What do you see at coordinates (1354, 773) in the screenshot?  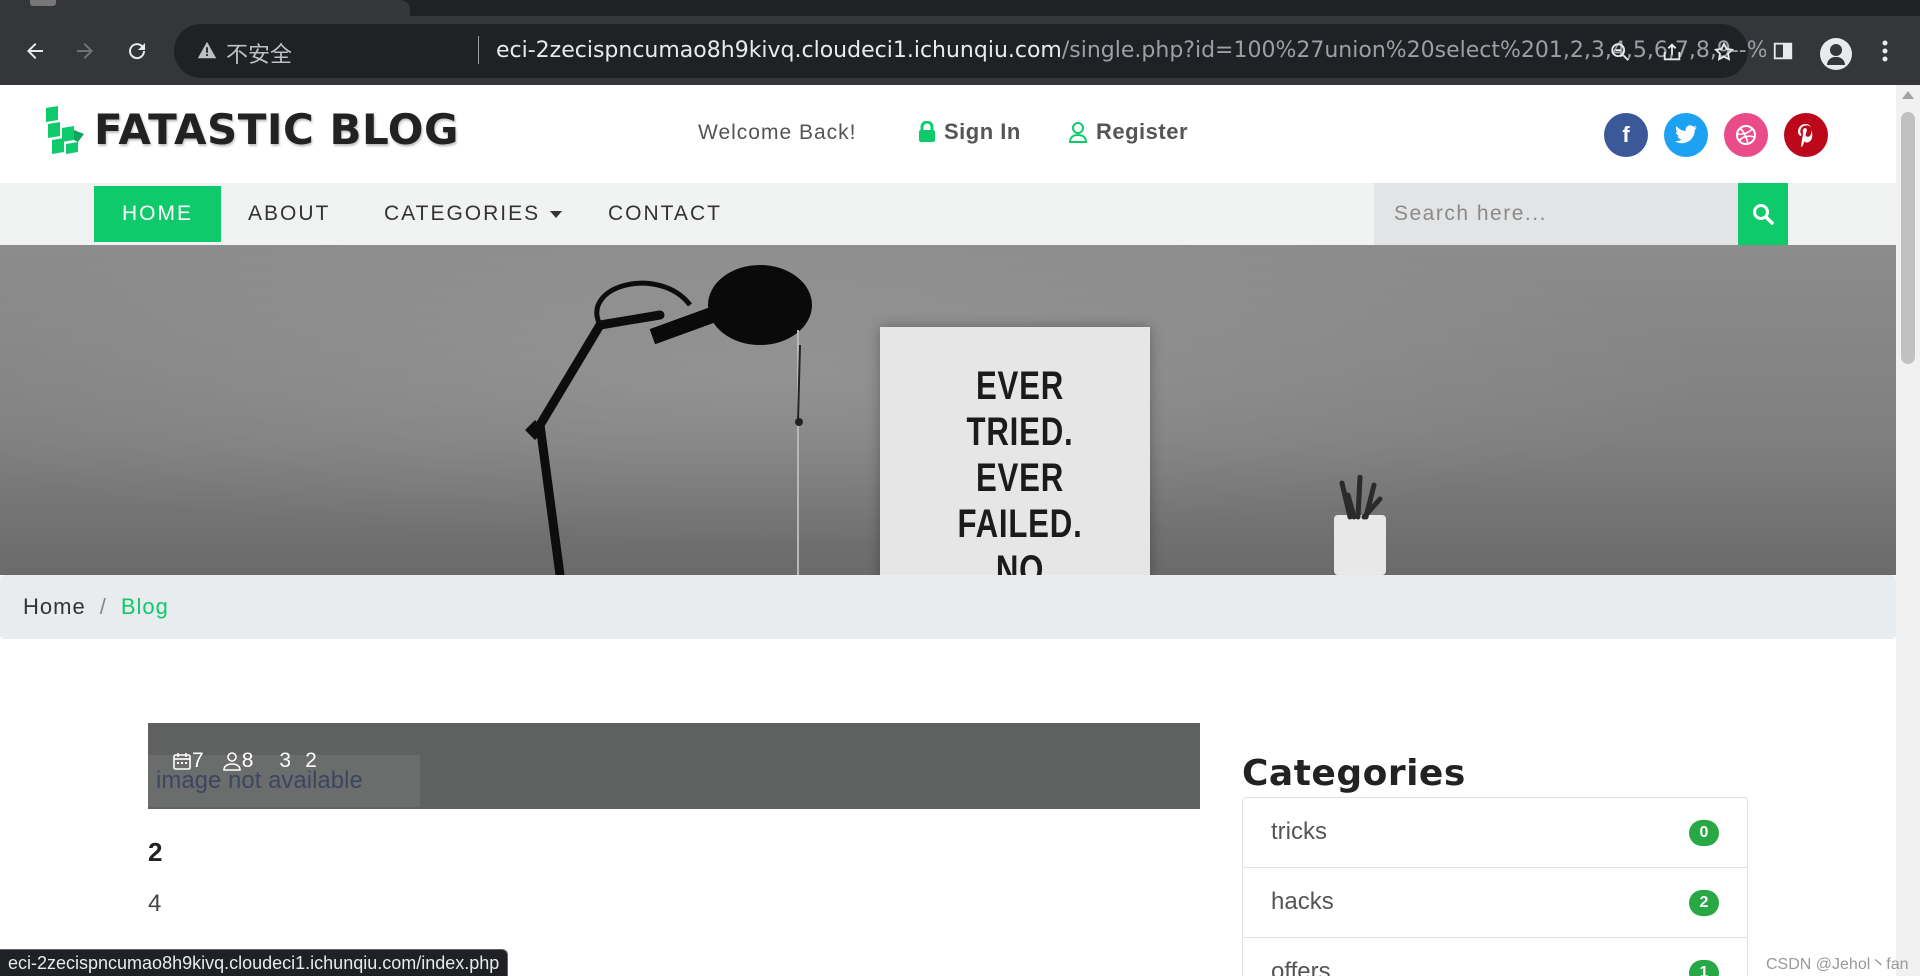 I see `categories-heading: Categories` at bounding box center [1354, 773].